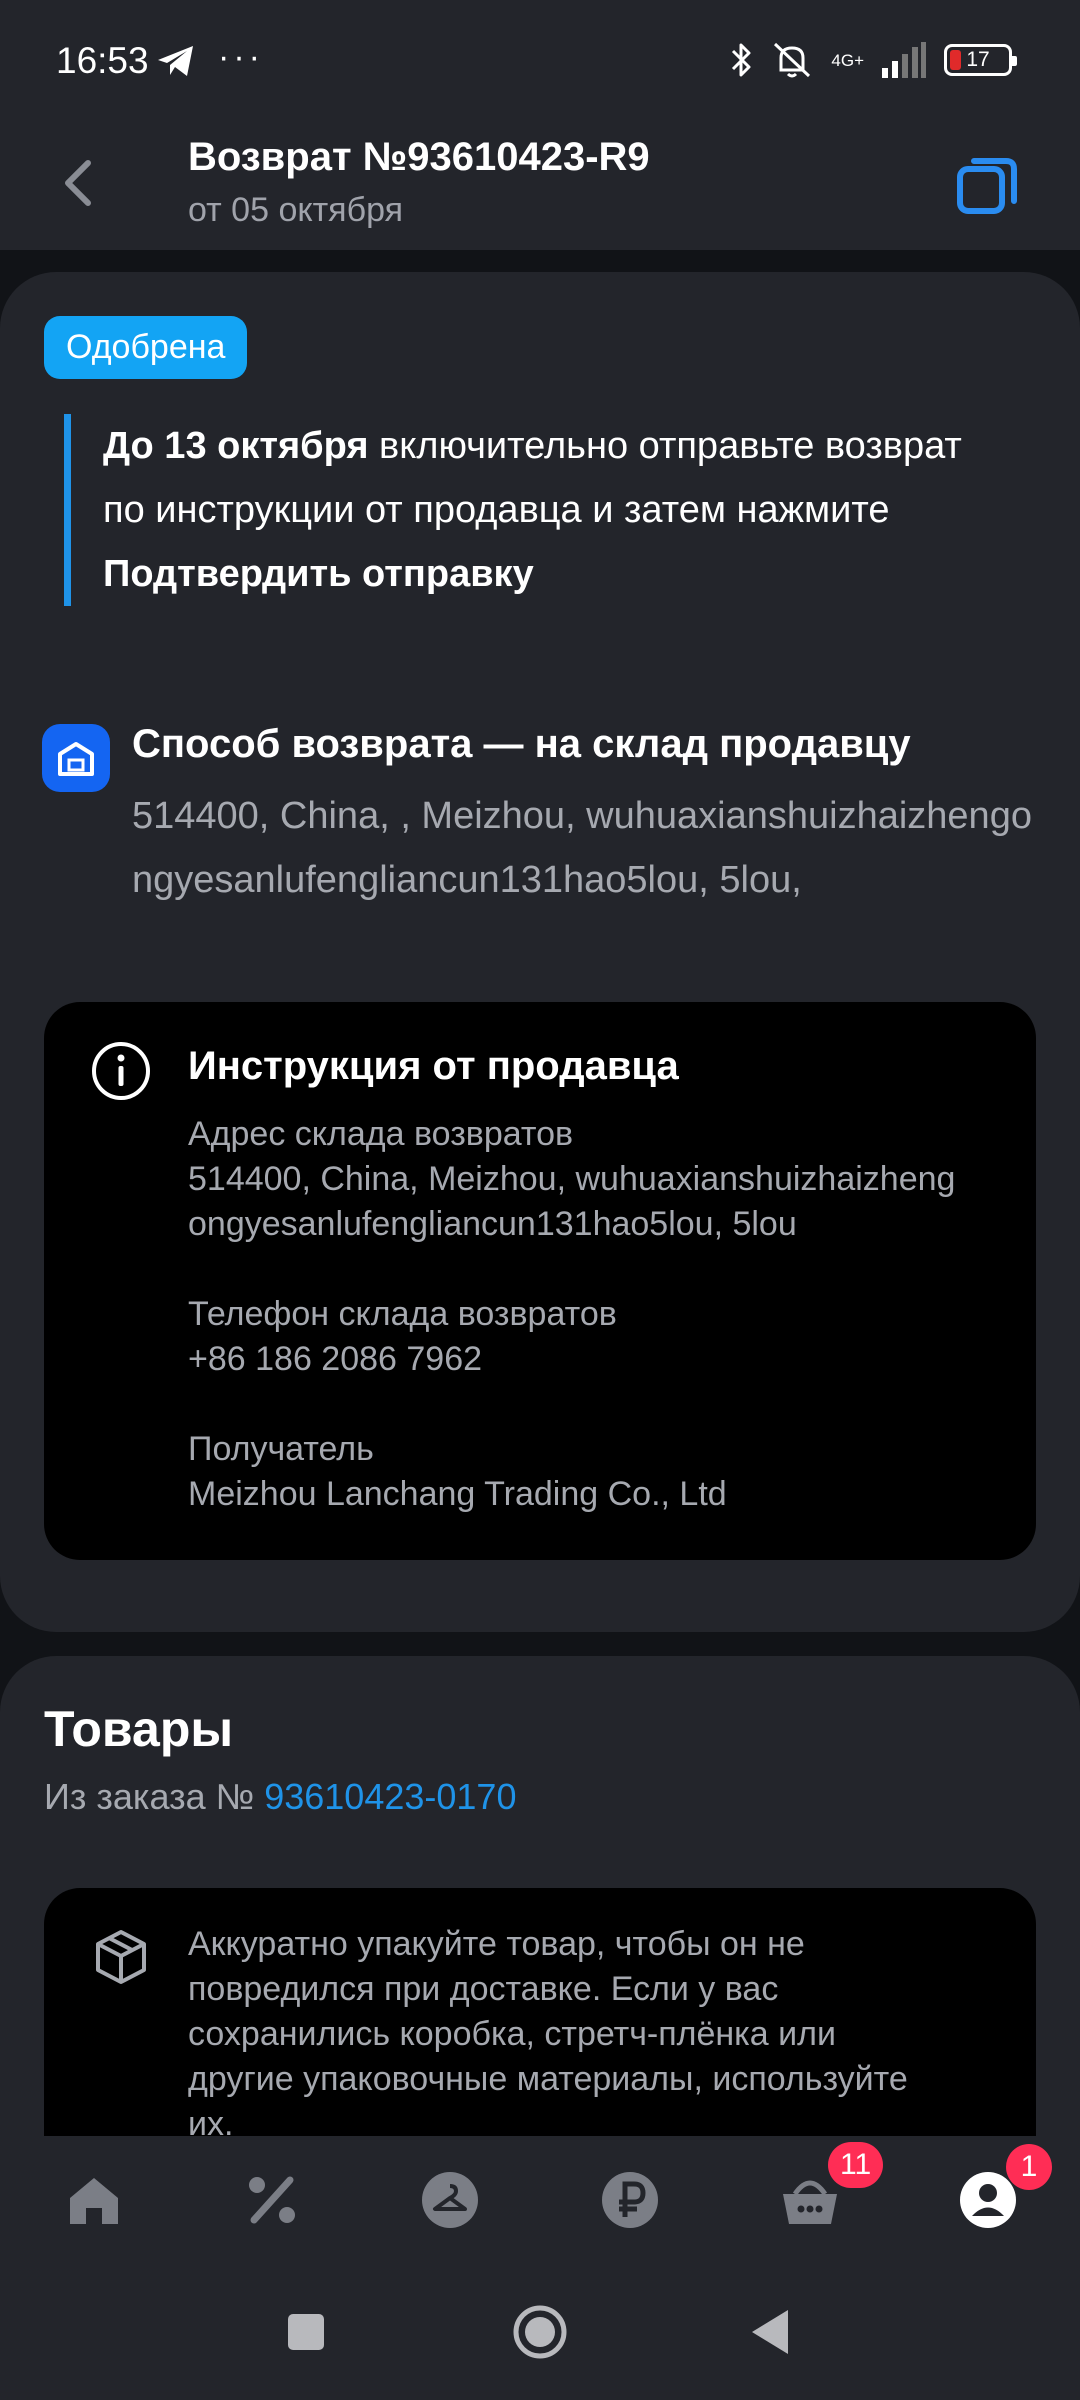  Describe the element at coordinates (419, 157) in the screenshot. I see `page-title: Возврат №93610423-R9` at that location.